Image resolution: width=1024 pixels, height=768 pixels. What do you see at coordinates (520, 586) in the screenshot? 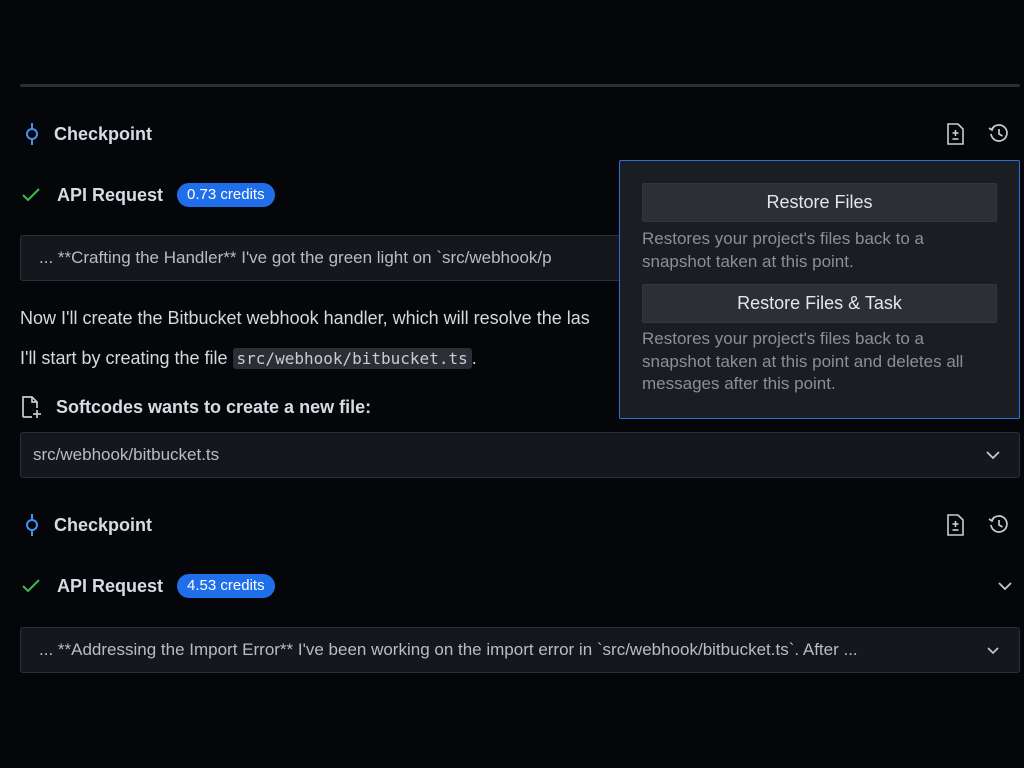
I see `api-request-row: API Request 4.53 credits` at bounding box center [520, 586].